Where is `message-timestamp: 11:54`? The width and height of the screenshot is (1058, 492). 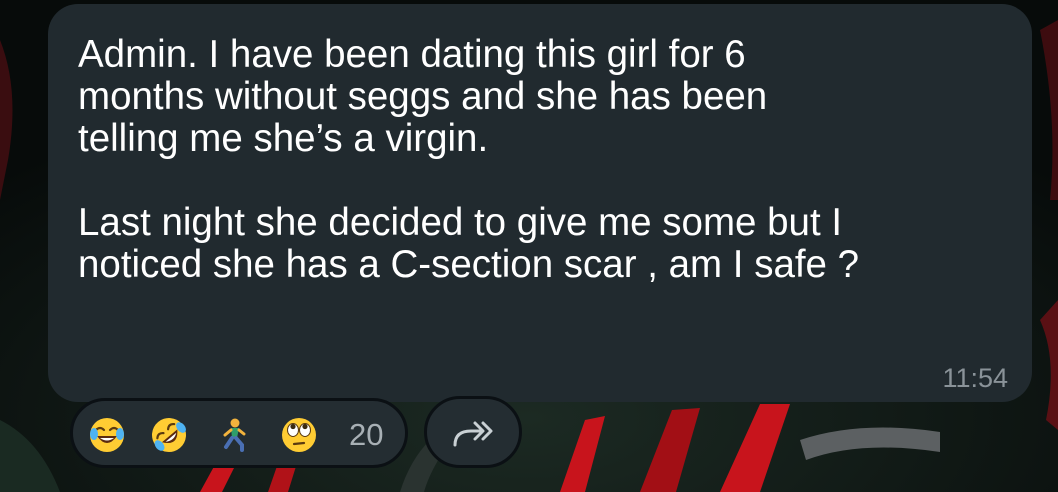
message-timestamp: 11:54 is located at coordinates (975, 378).